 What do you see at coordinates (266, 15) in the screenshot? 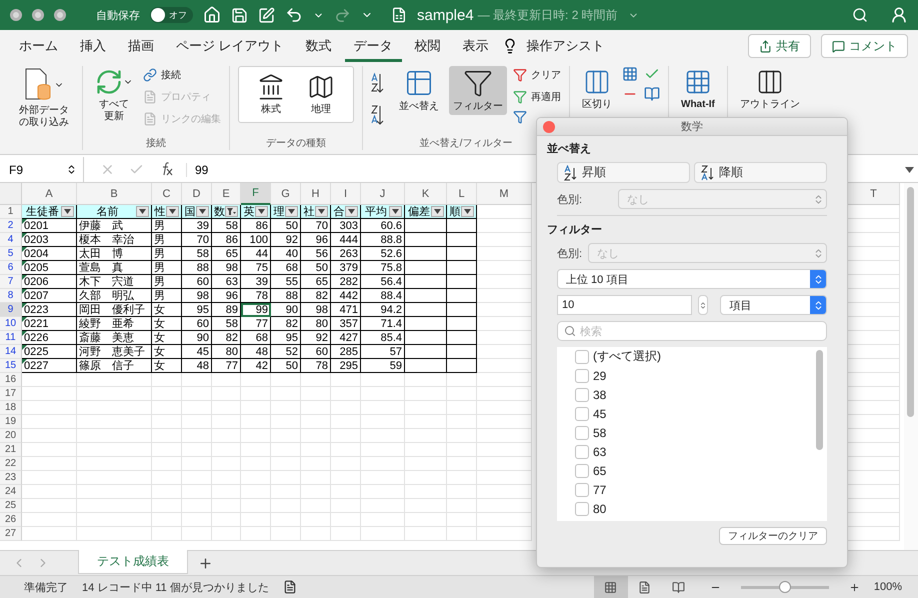
I see `edit-icon` at bounding box center [266, 15].